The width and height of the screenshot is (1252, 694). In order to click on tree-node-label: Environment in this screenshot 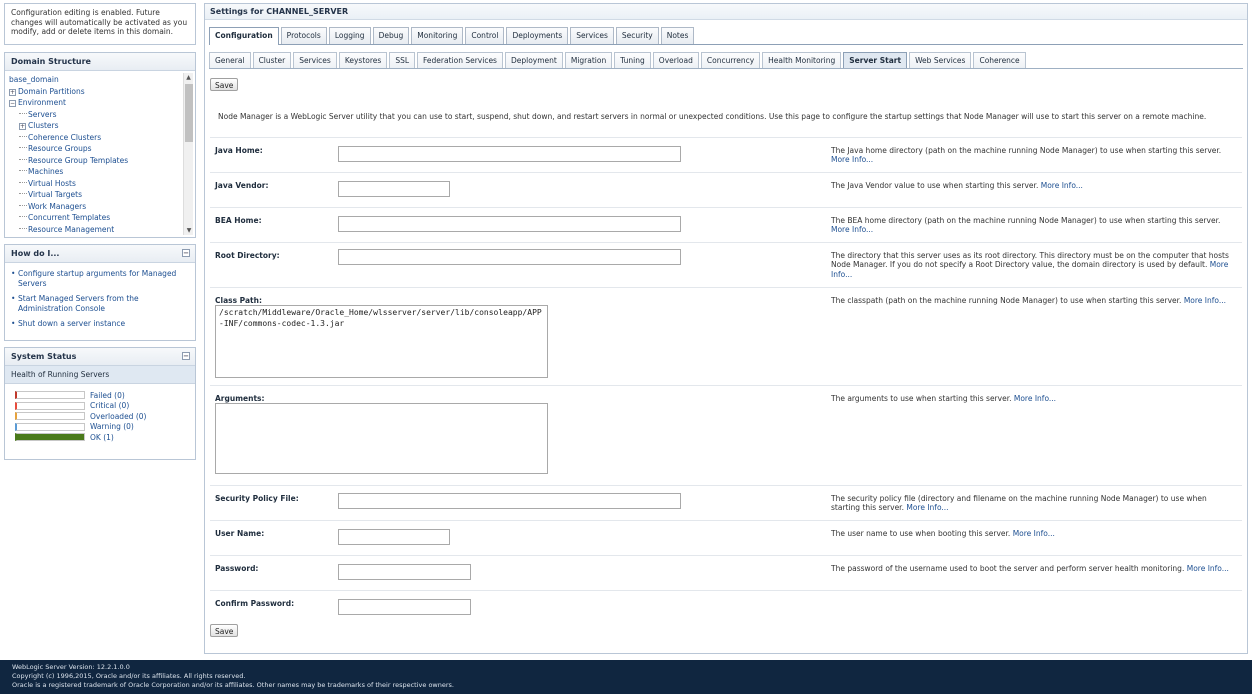, I will do `click(42, 102)`.